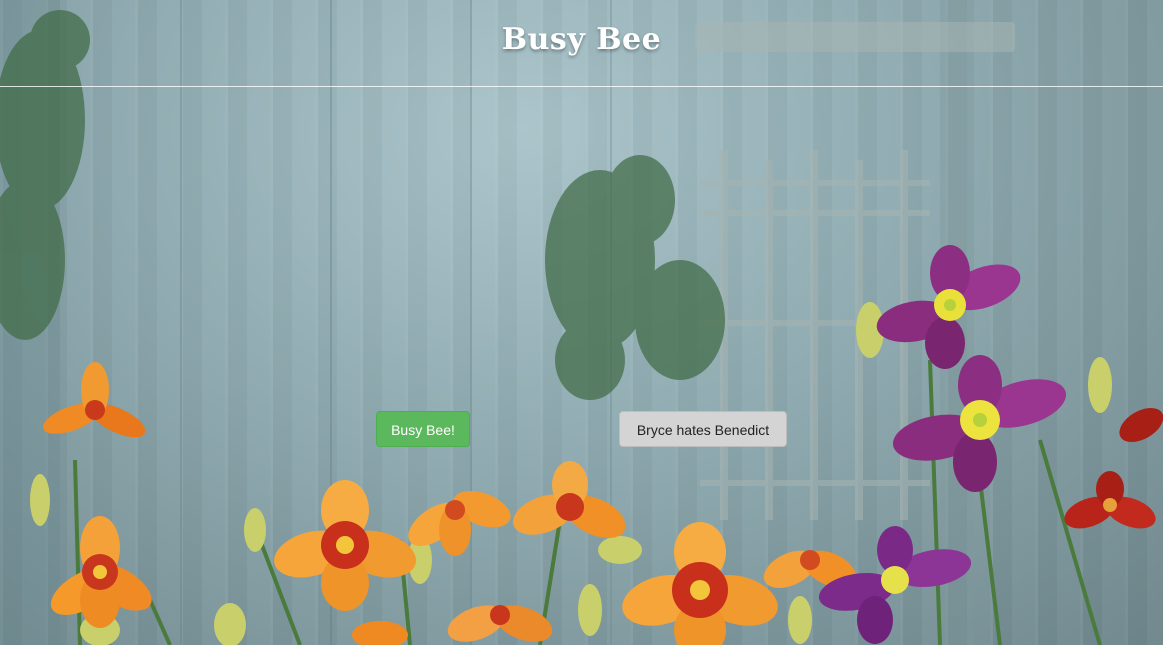 The width and height of the screenshot is (1163, 645). I want to click on purple-daylily-icon, so click(942, 444).